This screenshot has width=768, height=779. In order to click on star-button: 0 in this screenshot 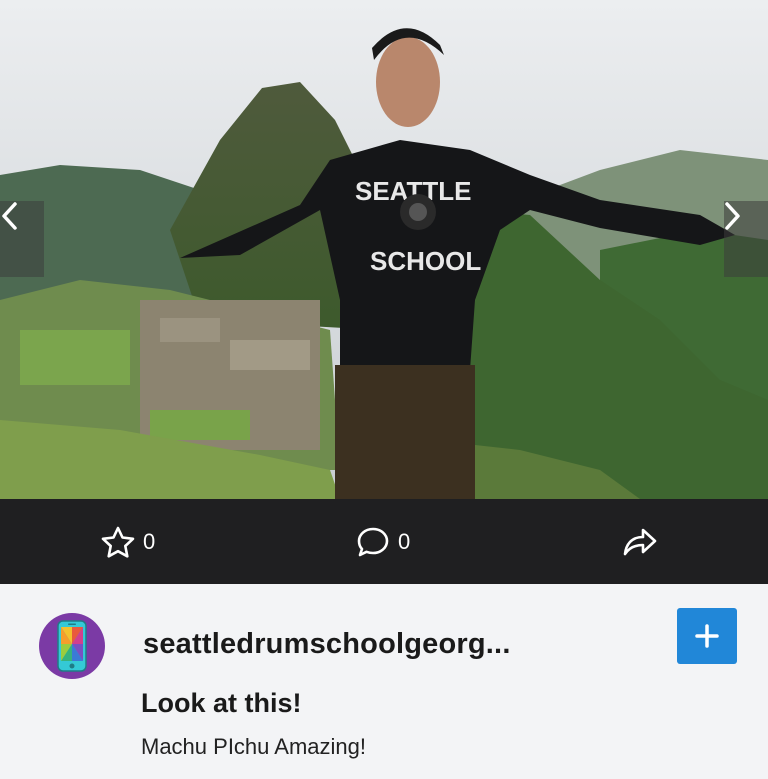, I will do `click(128, 541)`.